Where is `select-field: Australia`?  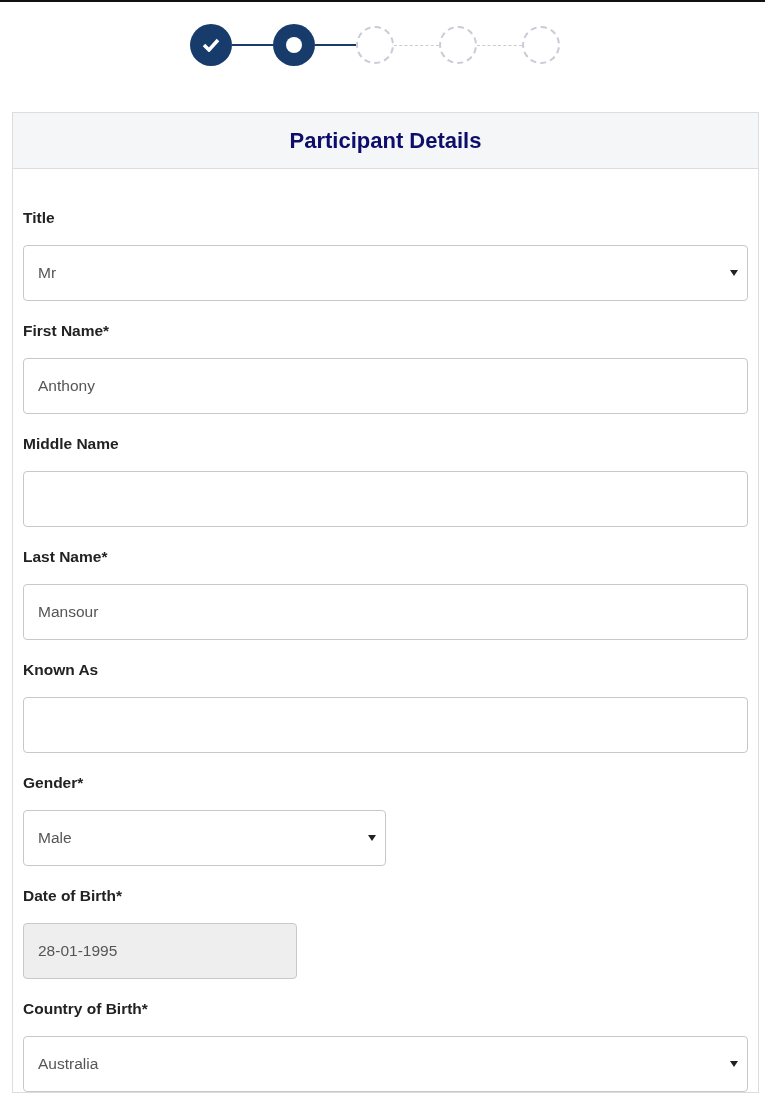
select-field: Australia is located at coordinates (385, 1064).